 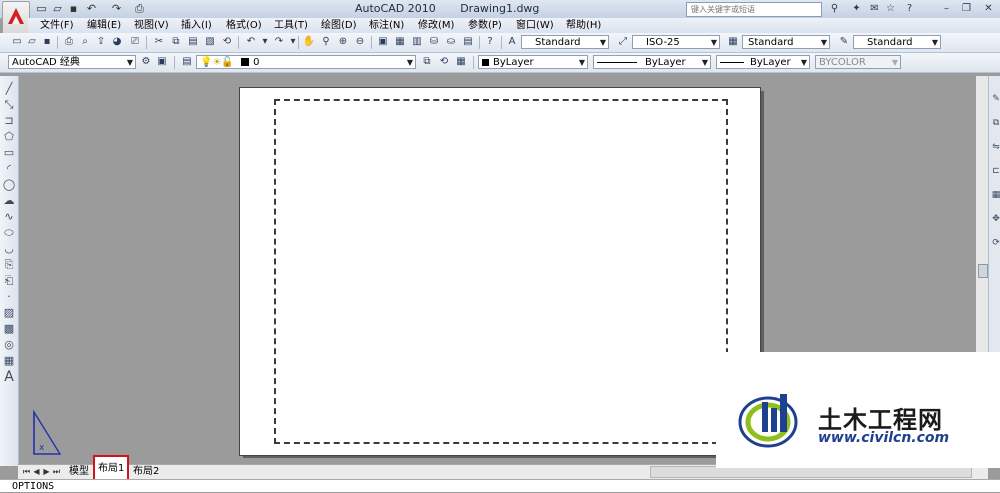 I want to click on sheet-set-icon: ⛁, so click(x=434, y=42).